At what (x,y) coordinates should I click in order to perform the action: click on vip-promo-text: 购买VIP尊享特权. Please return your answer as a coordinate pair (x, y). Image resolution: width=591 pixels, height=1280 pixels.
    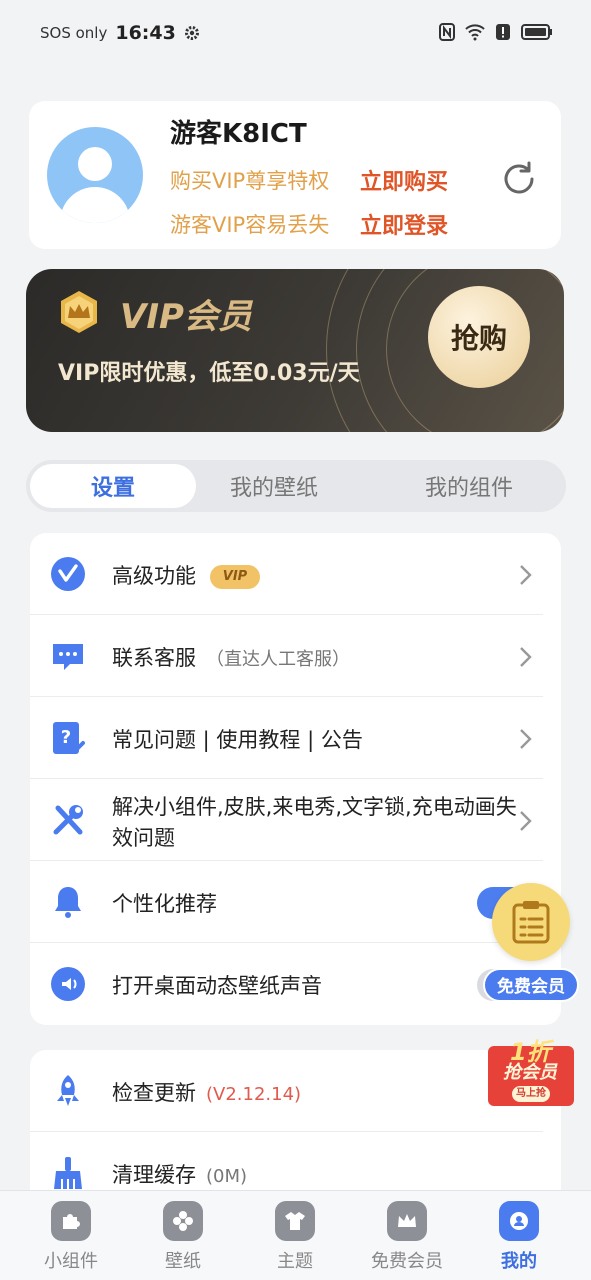
    Looking at the image, I should click on (250, 181).